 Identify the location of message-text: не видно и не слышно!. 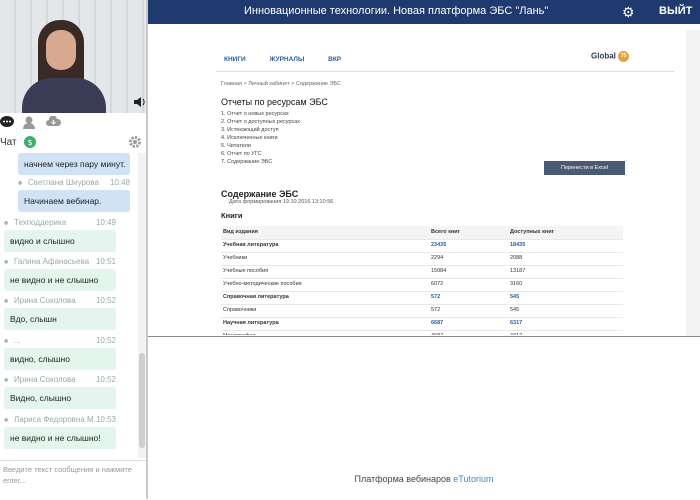
(60, 438).